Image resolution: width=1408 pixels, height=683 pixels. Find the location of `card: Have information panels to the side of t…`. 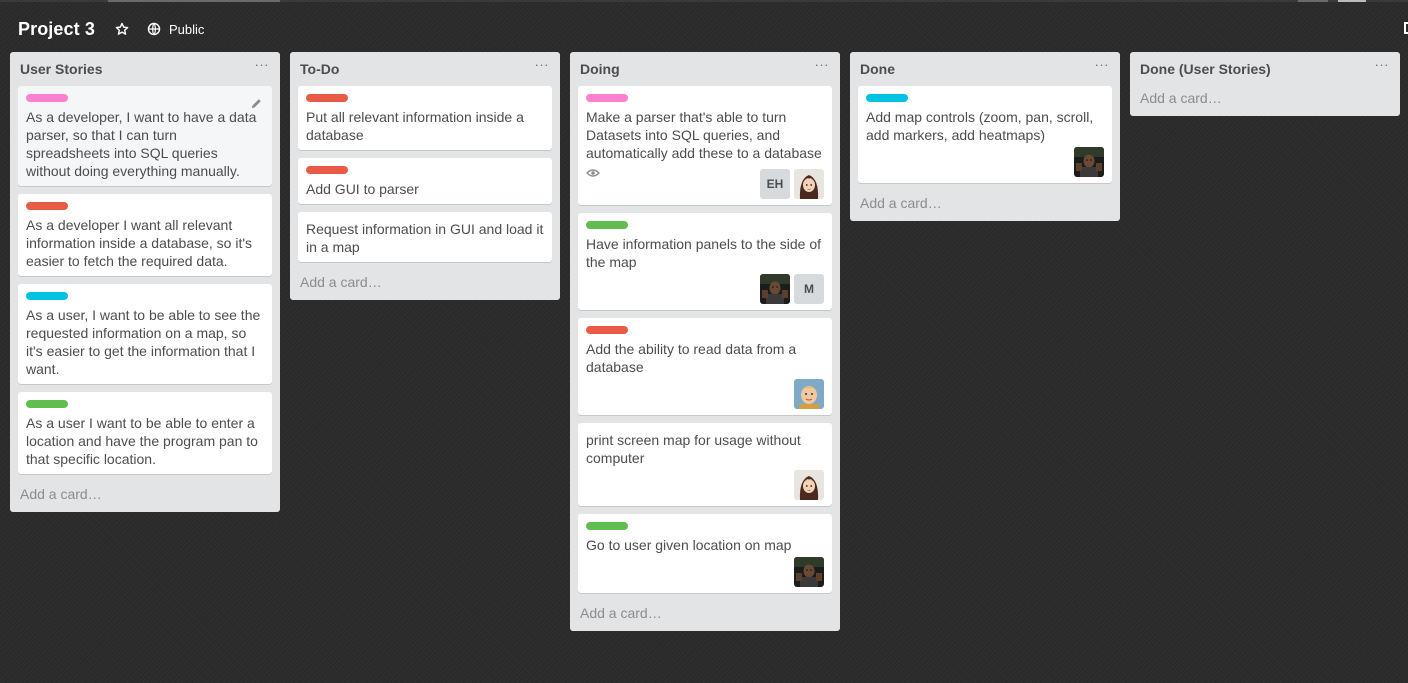

card: Have information panels to the side of t… is located at coordinates (705, 261).